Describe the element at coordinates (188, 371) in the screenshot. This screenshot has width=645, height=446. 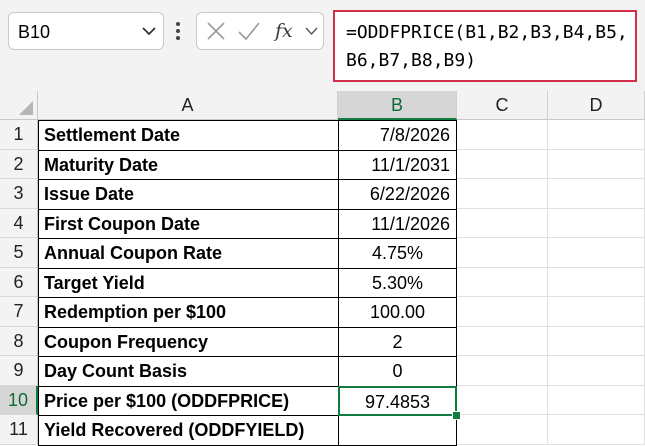
I see `cell-a9: Day Count Basis` at that location.